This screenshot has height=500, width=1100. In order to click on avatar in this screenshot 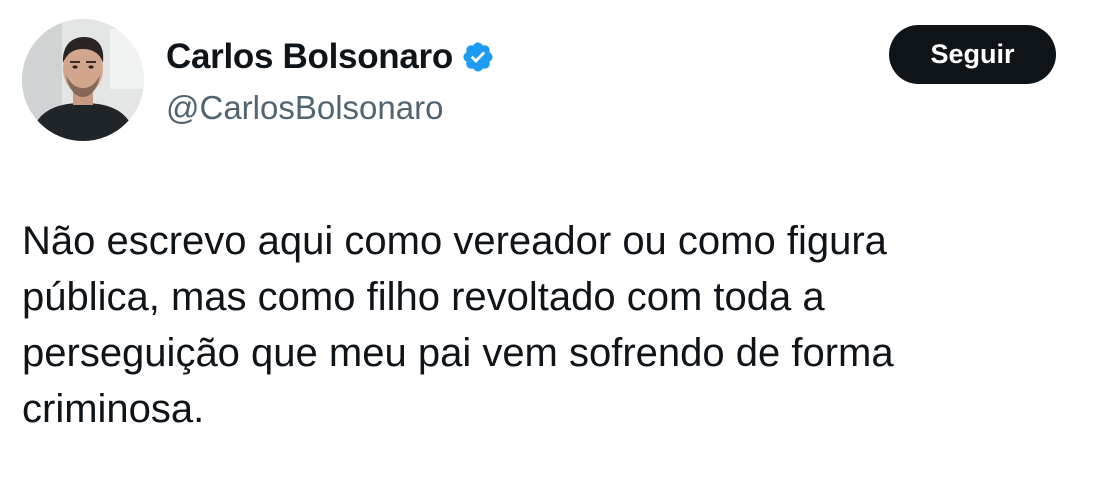, I will do `click(83, 80)`.